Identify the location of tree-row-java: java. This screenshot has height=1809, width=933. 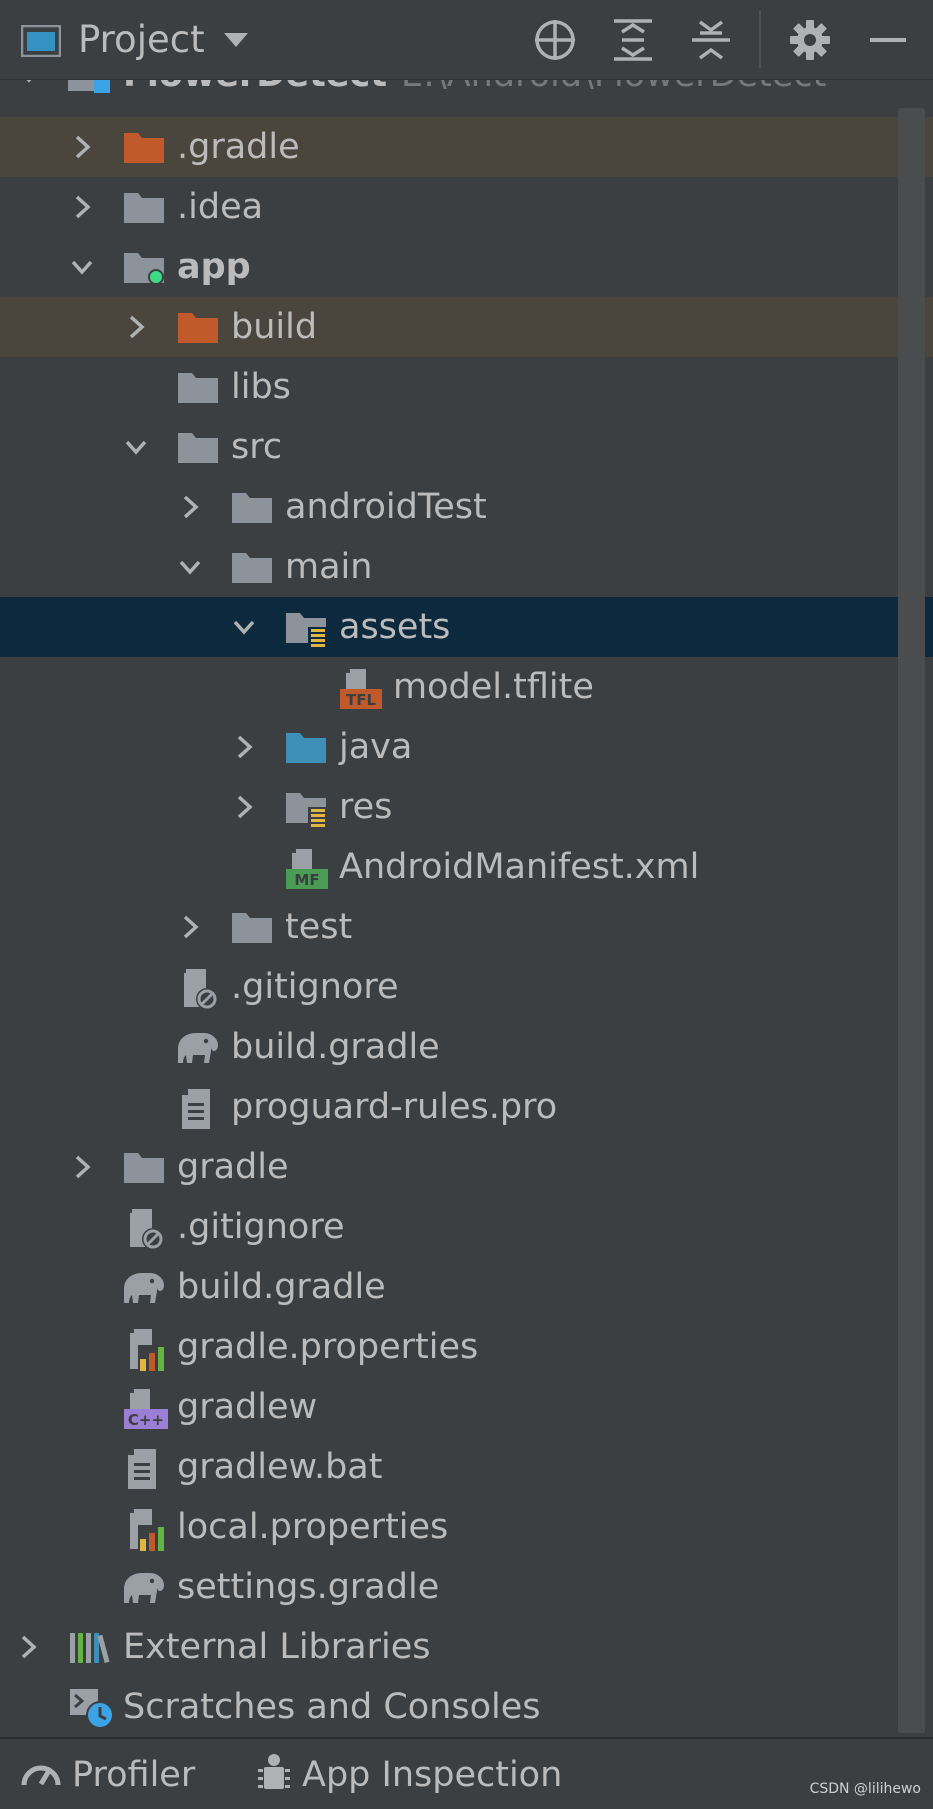
(466, 747).